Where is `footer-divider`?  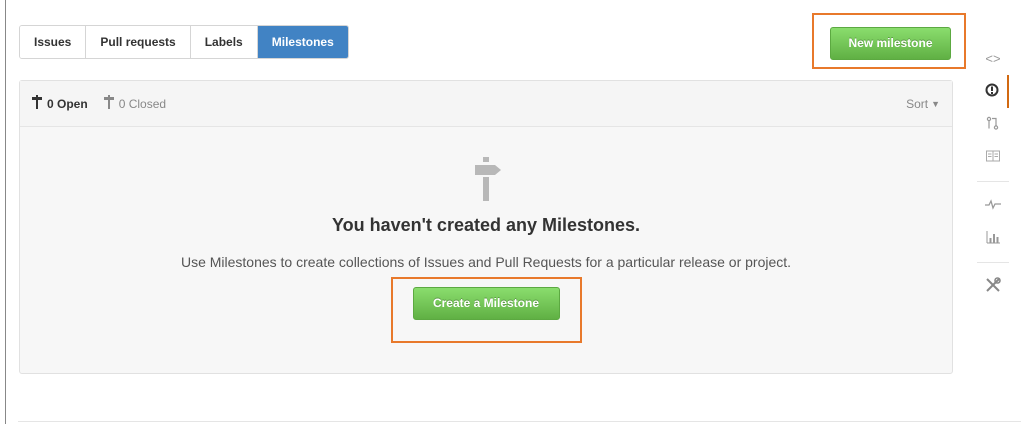
footer-divider is located at coordinates (519, 421).